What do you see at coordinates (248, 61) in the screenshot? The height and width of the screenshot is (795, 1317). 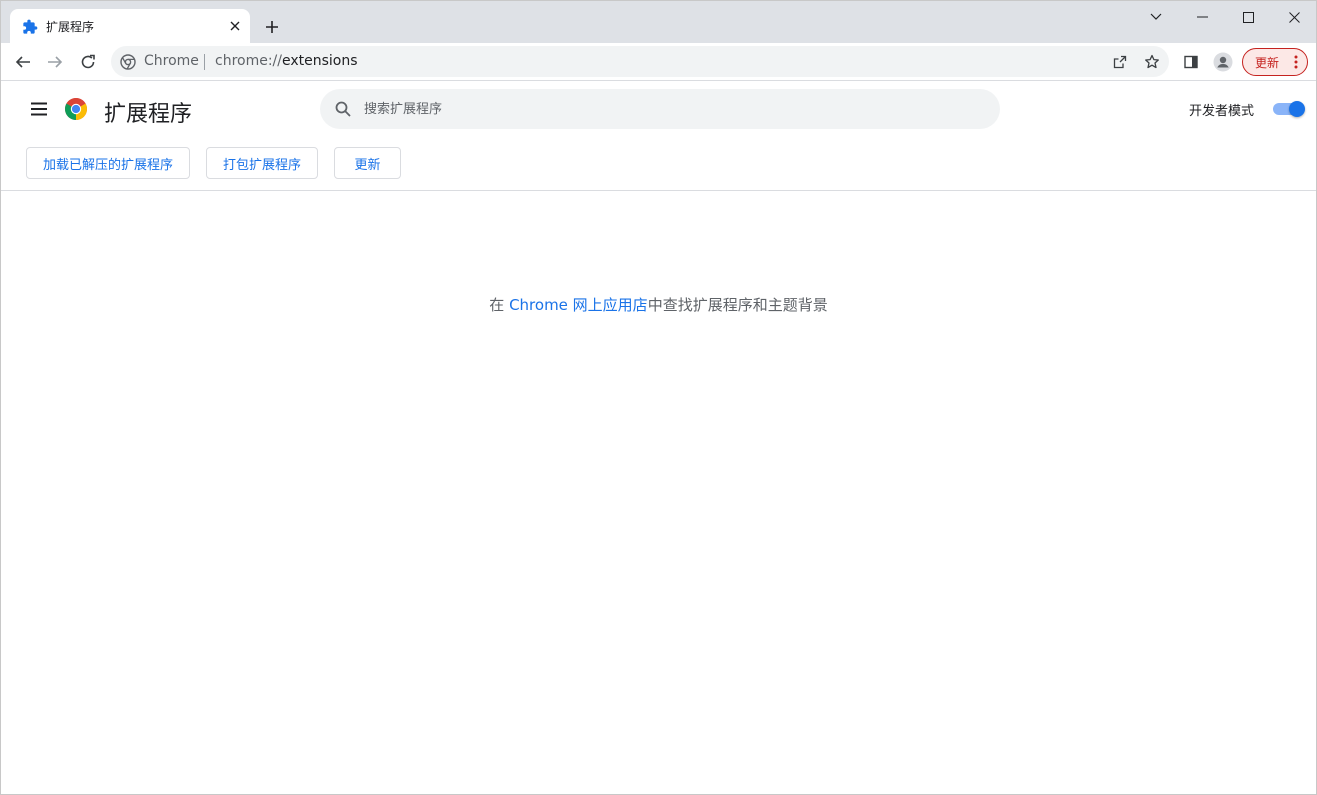 I see `url-scheme: chrome://` at bounding box center [248, 61].